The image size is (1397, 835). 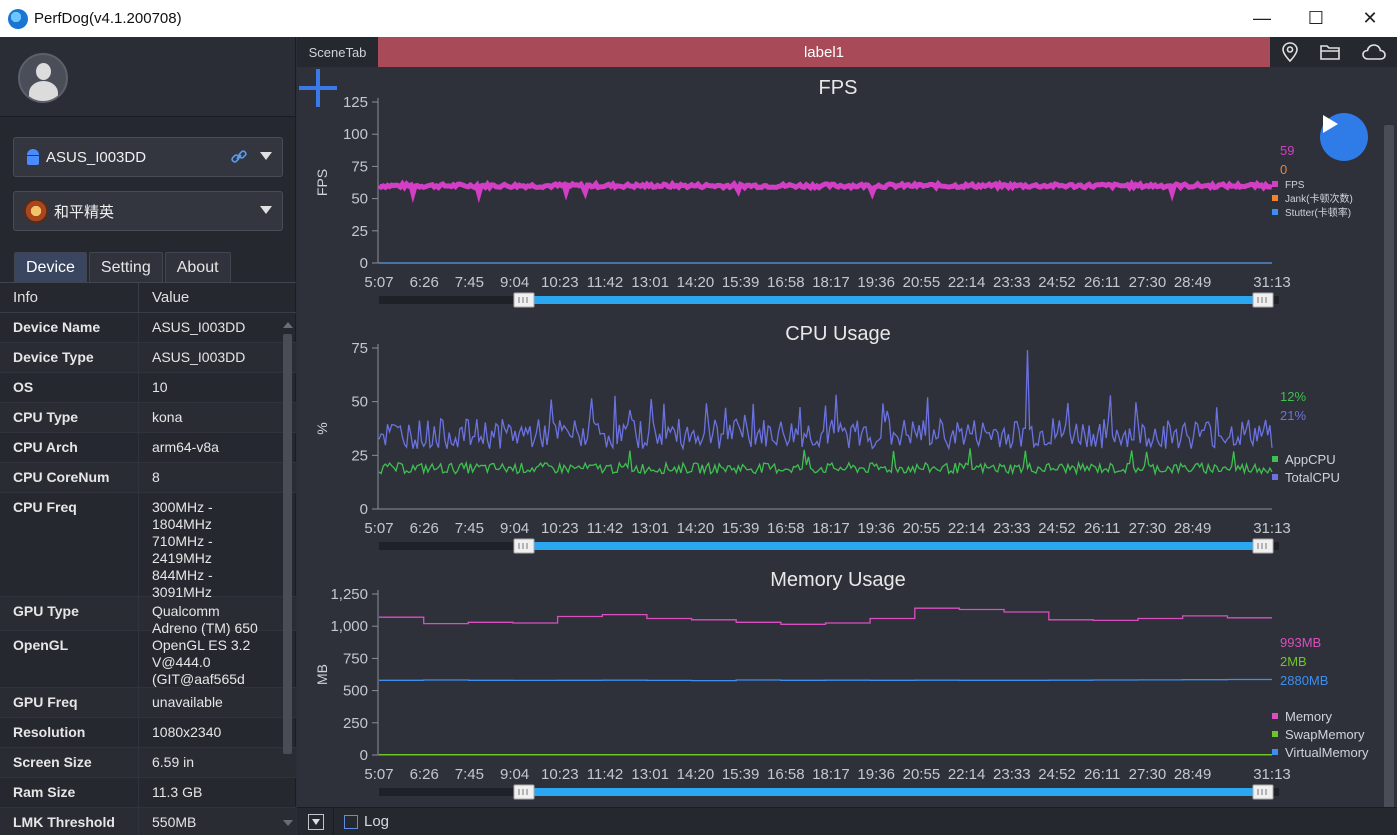 What do you see at coordinates (205, 619) in the screenshot?
I see `info-value: Qualcomm Adreno (TM) 650` at bounding box center [205, 619].